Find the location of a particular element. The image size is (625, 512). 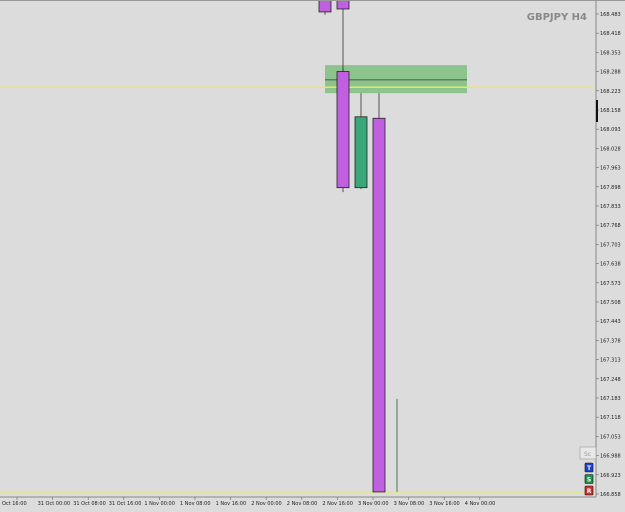

y-tick-label: 167.053 is located at coordinates (610, 437).